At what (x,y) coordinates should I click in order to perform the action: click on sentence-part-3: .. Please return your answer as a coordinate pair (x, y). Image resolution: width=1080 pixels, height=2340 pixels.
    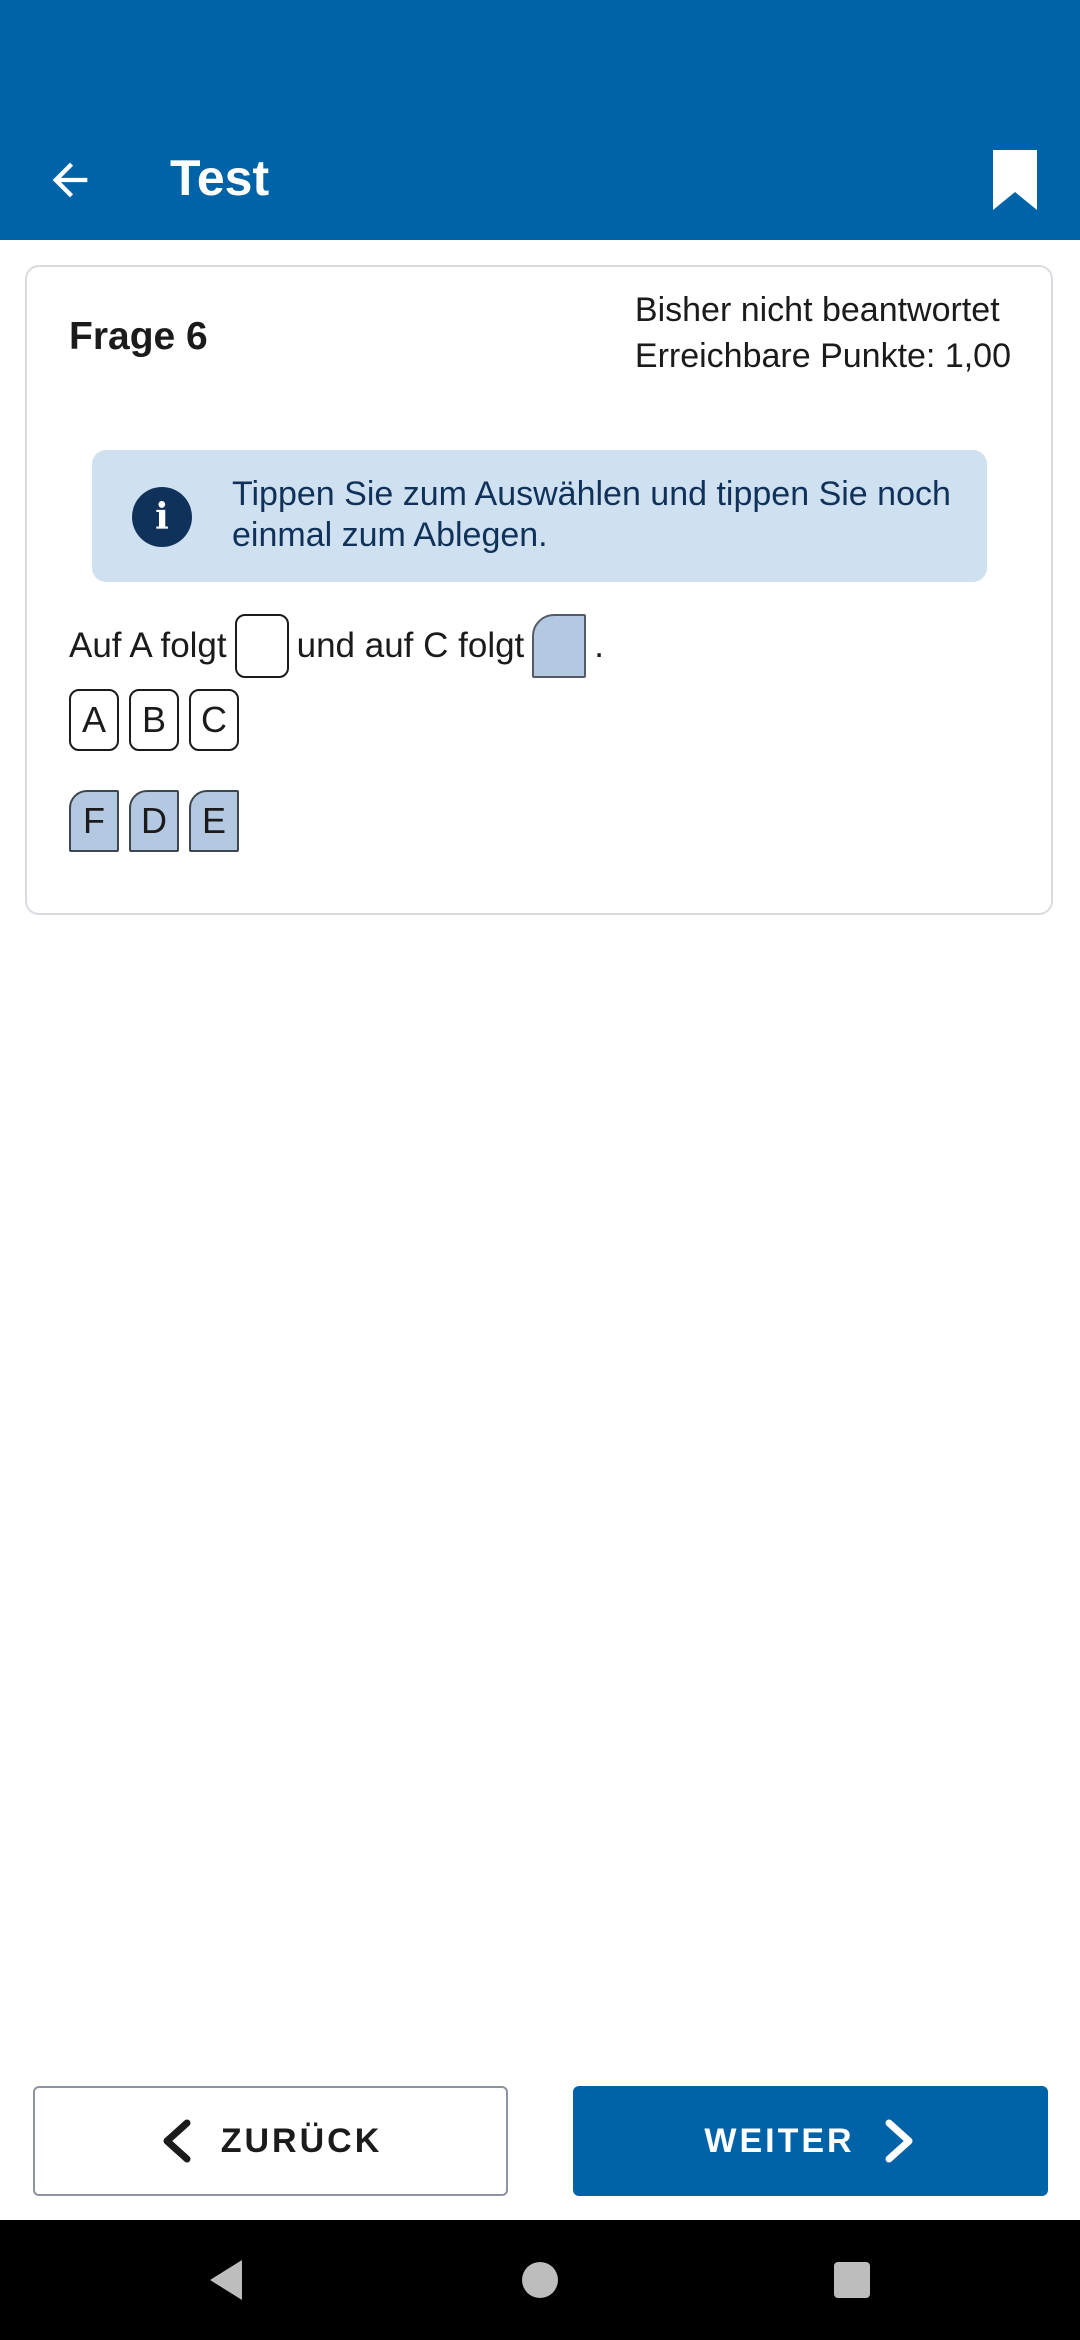
    Looking at the image, I should click on (599, 645).